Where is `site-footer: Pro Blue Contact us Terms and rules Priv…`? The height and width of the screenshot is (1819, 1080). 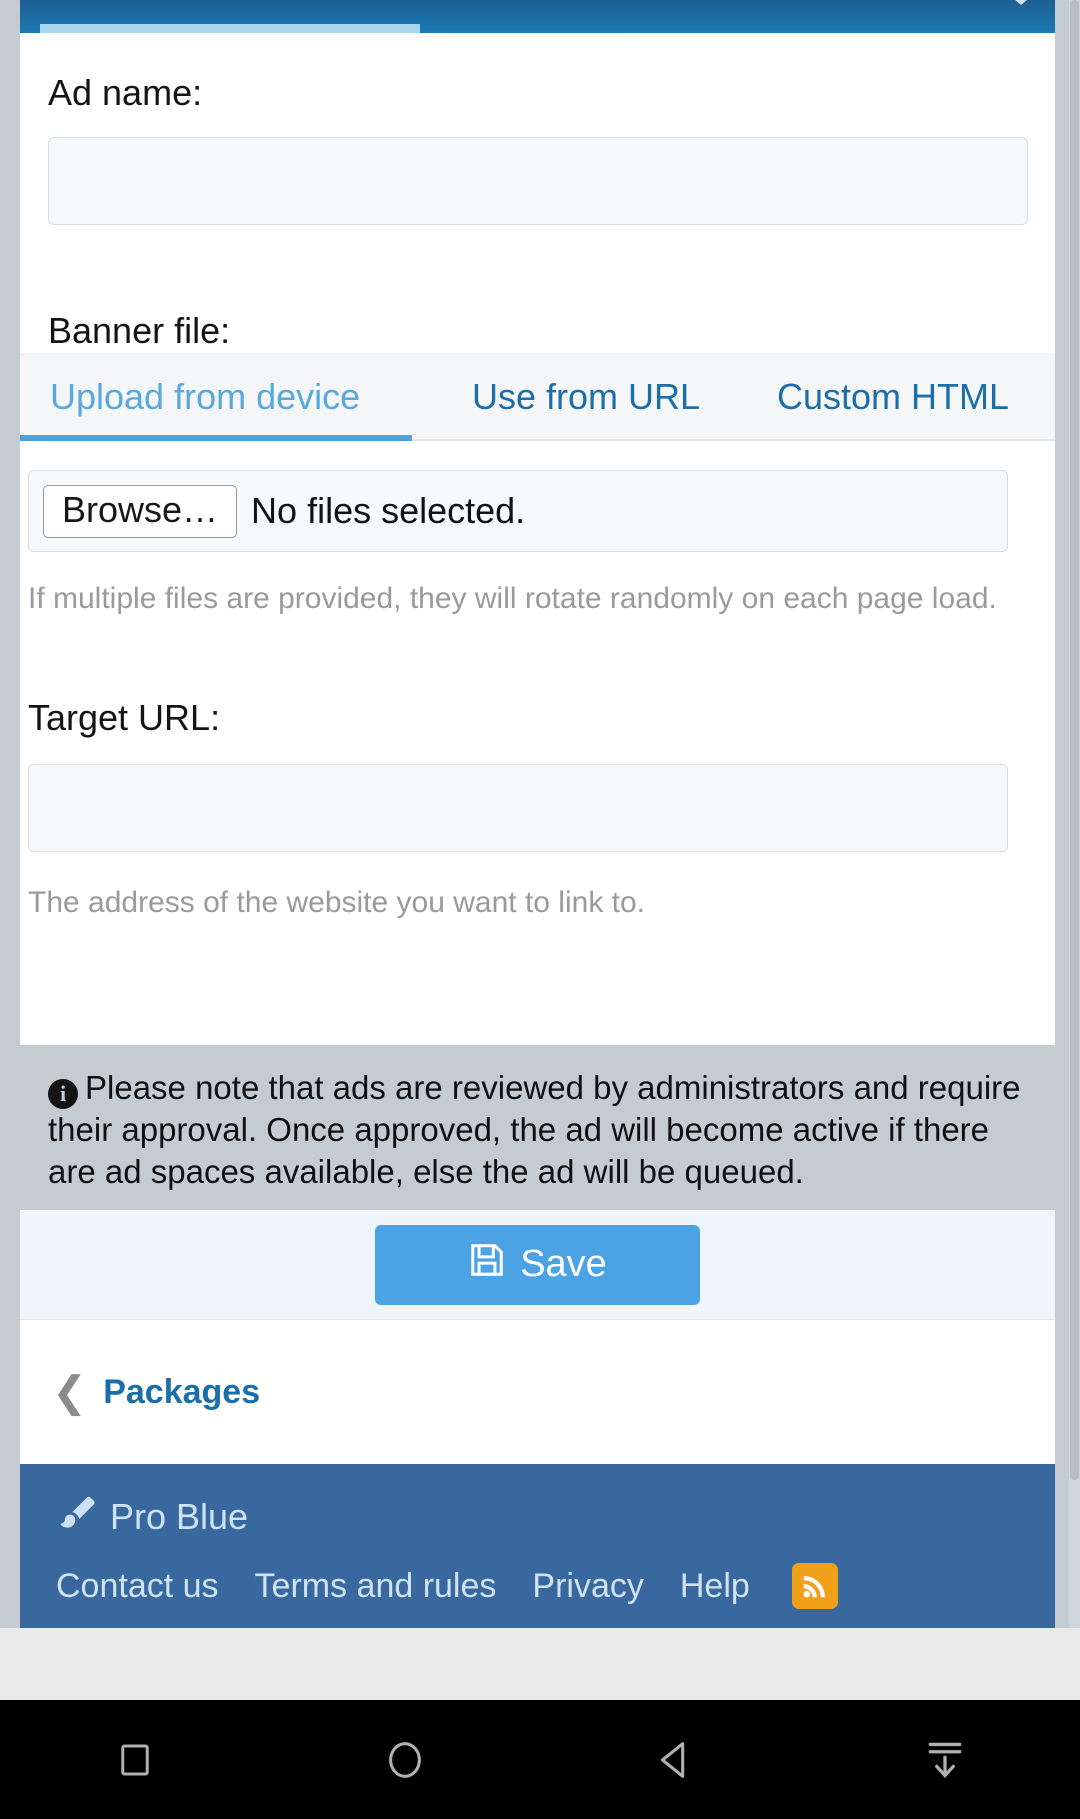
site-footer: Pro Blue Contact us Terms and rules Priv… is located at coordinates (537, 1546).